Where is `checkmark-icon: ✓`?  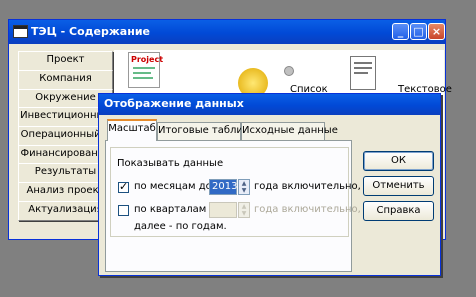 checkmark-icon: ✓ is located at coordinates (124, 186).